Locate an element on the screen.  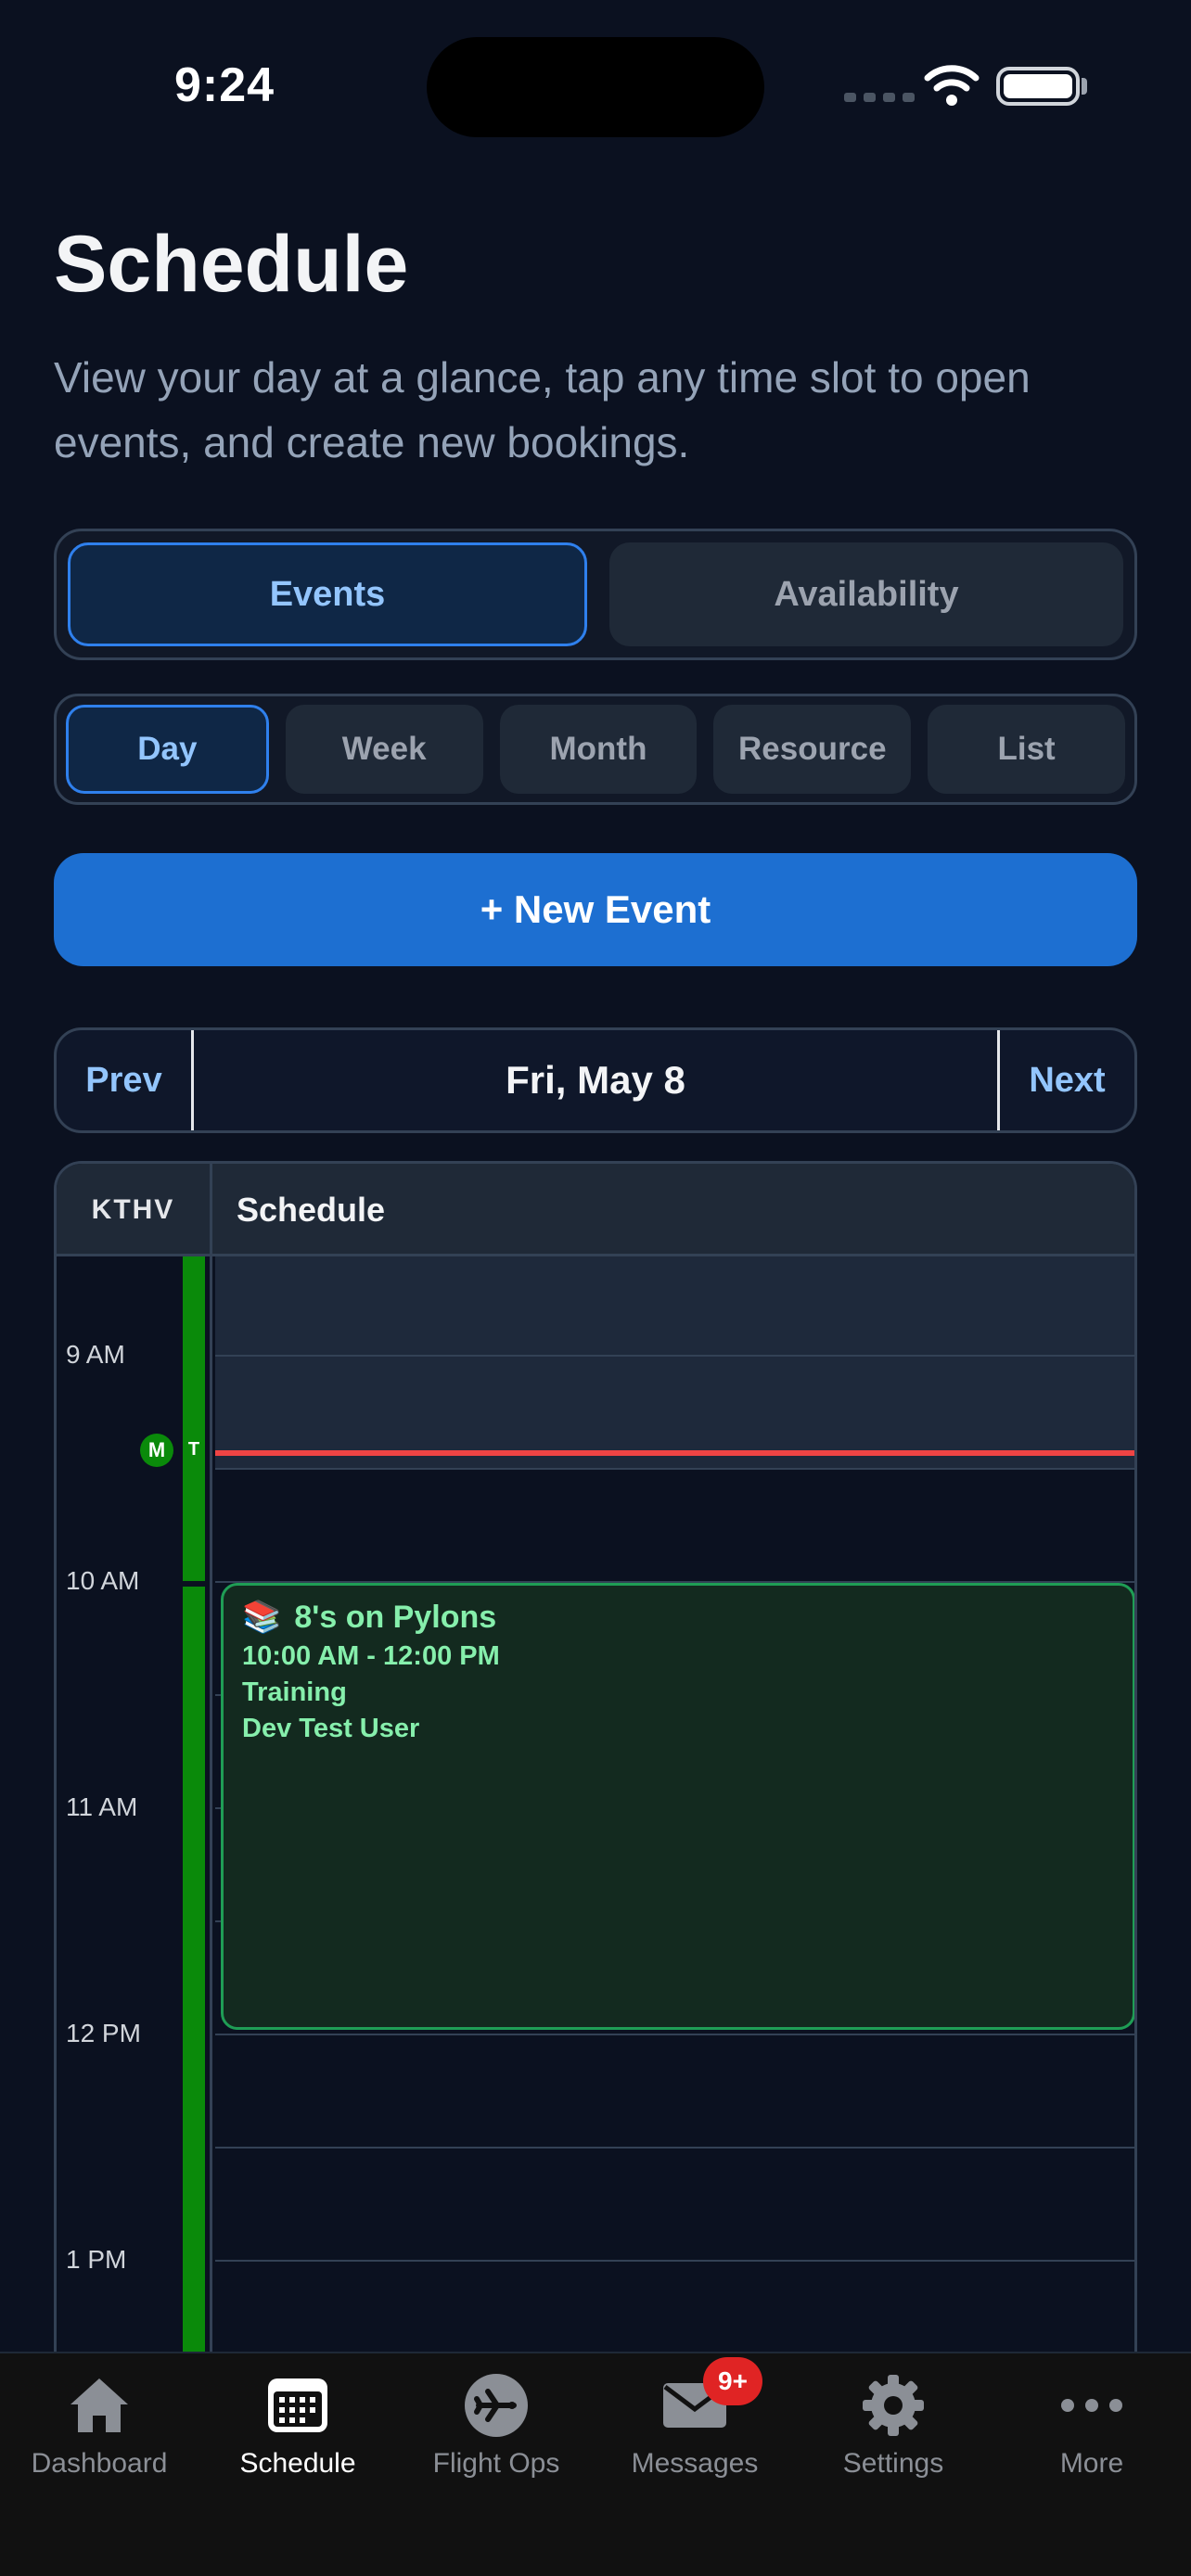
view-day: Day is located at coordinates (167, 749).